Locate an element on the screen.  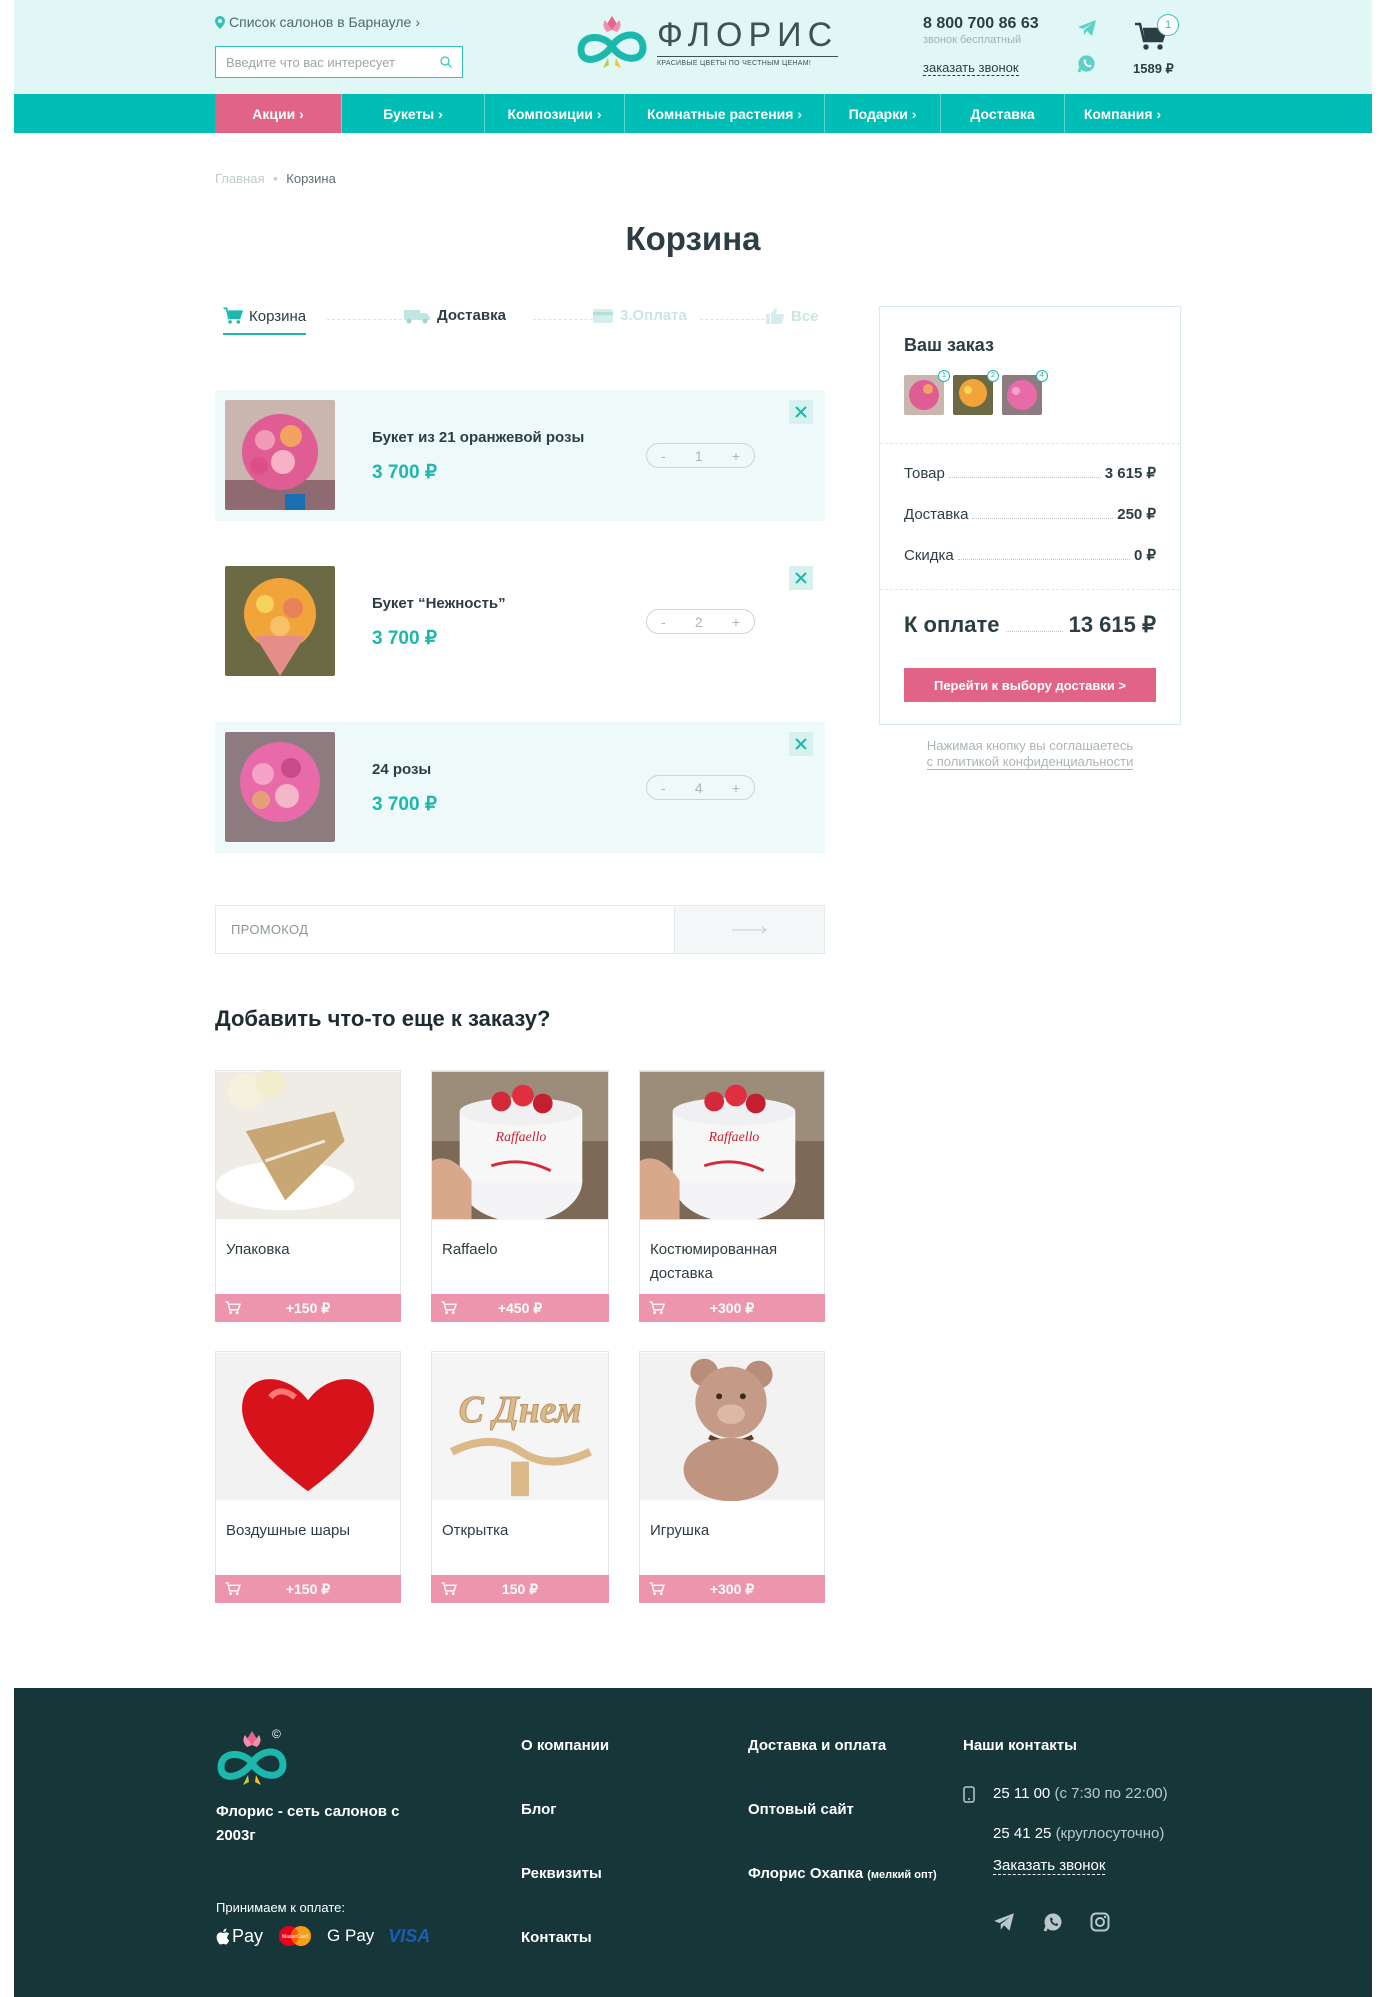
nav-item-bouquets: Букеты › is located at coordinates (413, 113).